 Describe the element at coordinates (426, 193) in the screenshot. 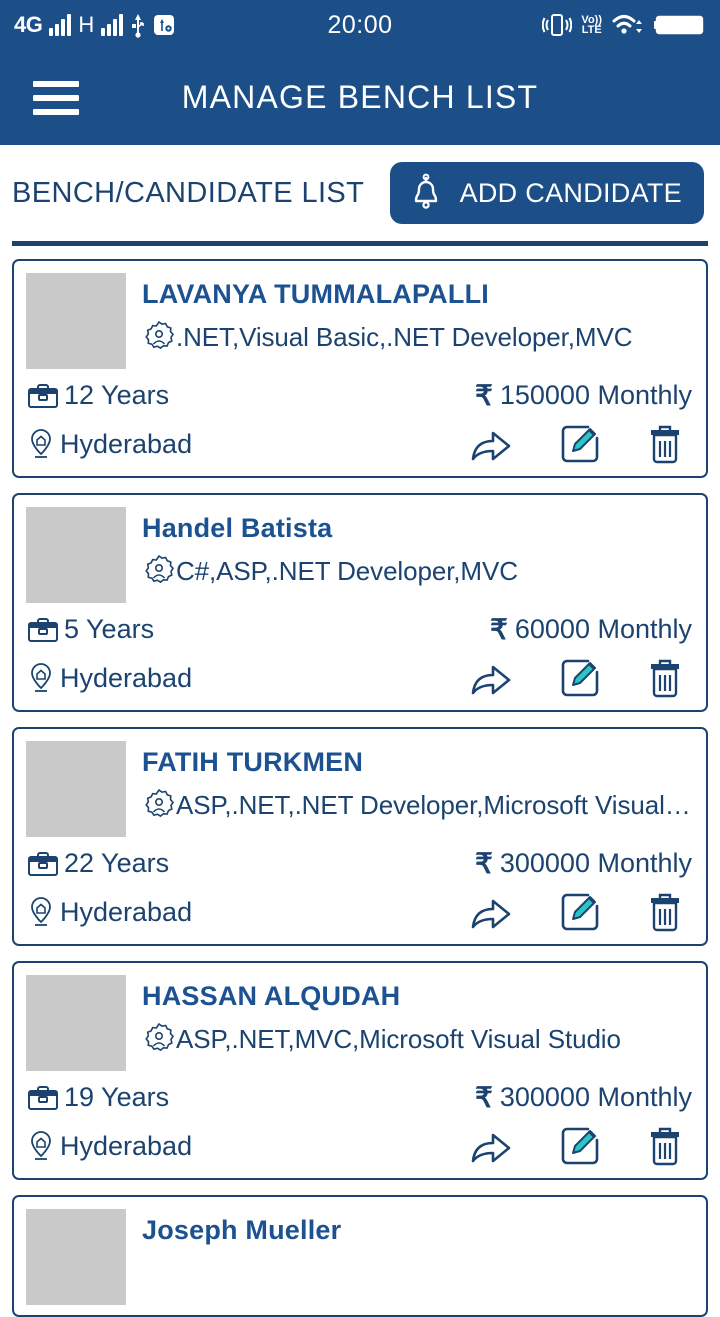

I see `bell-icon` at that location.